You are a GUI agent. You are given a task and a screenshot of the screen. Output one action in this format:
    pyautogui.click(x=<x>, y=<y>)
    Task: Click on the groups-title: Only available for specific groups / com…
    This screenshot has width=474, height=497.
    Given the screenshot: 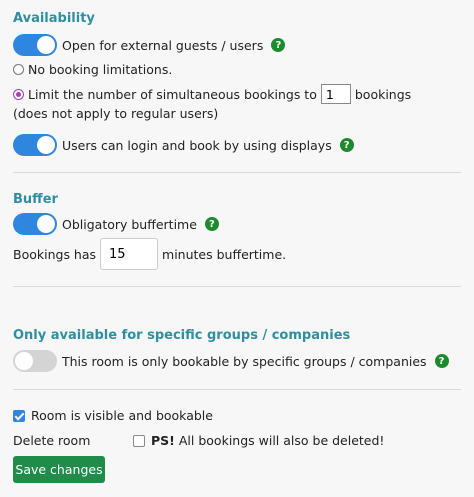 What is the action you would take?
    pyautogui.click(x=182, y=335)
    